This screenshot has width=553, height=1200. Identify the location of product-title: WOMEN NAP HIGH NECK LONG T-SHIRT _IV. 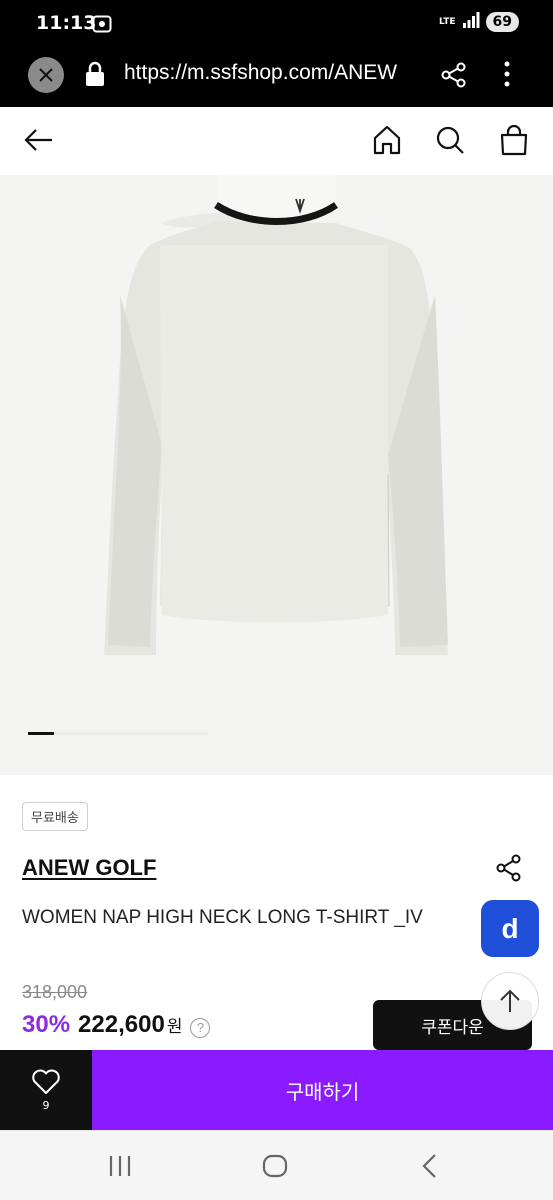
(222, 917).